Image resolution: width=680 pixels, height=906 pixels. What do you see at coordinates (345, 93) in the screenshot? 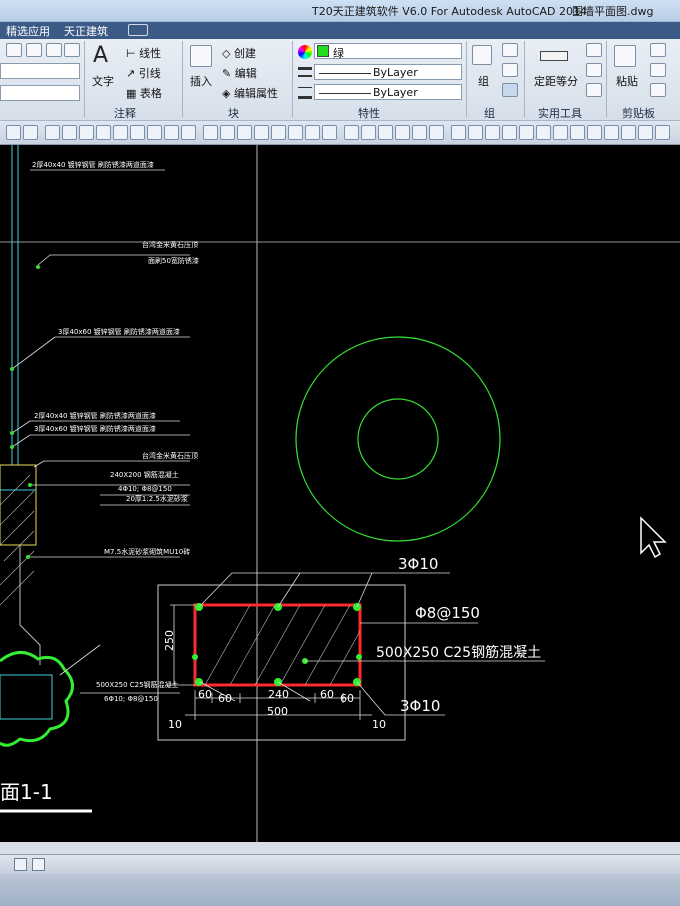
I see `lineweight-sample` at bounding box center [345, 93].